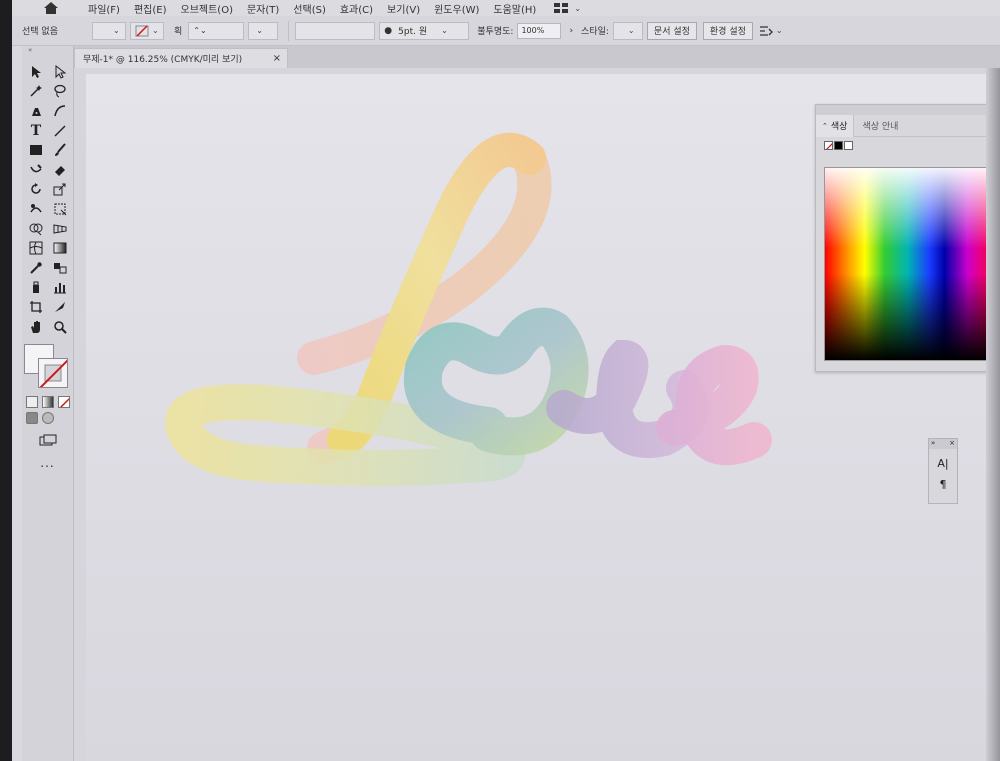 This screenshot has width=1000, height=761. Describe the element at coordinates (60, 92) in the screenshot. I see `lasso-icon` at that location.